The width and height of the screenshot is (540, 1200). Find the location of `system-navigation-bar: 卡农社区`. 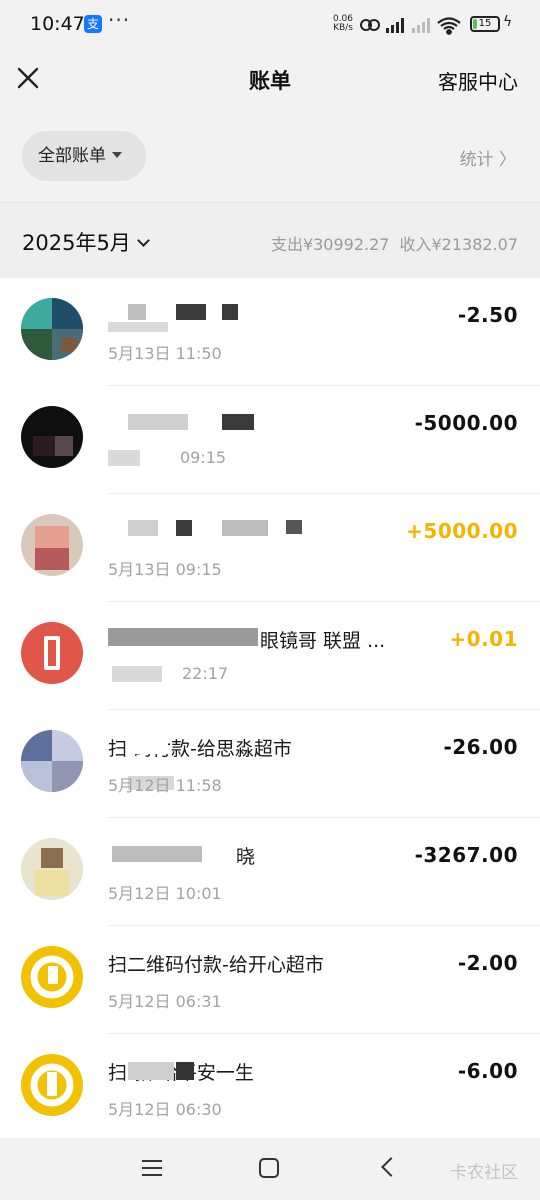

system-navigation-bar: 卡农社区 is located at coordinates (270, 1169).